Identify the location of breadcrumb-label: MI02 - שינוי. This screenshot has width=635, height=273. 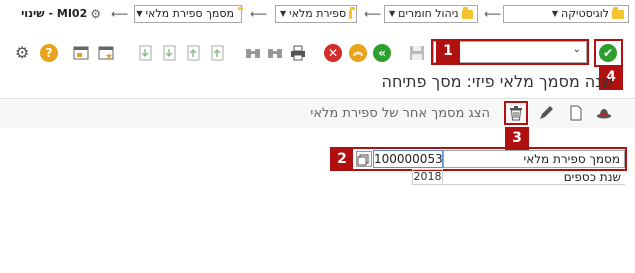
(54, 13).